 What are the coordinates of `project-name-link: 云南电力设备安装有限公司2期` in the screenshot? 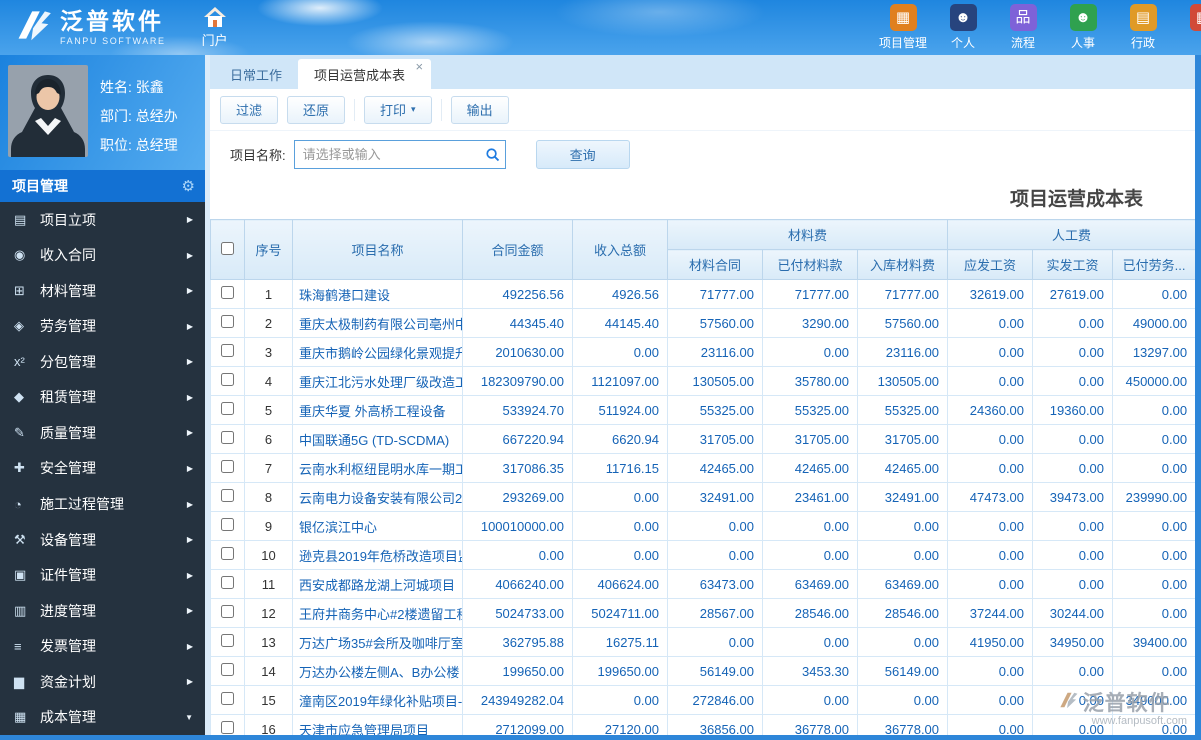 It's located at (377, 497).